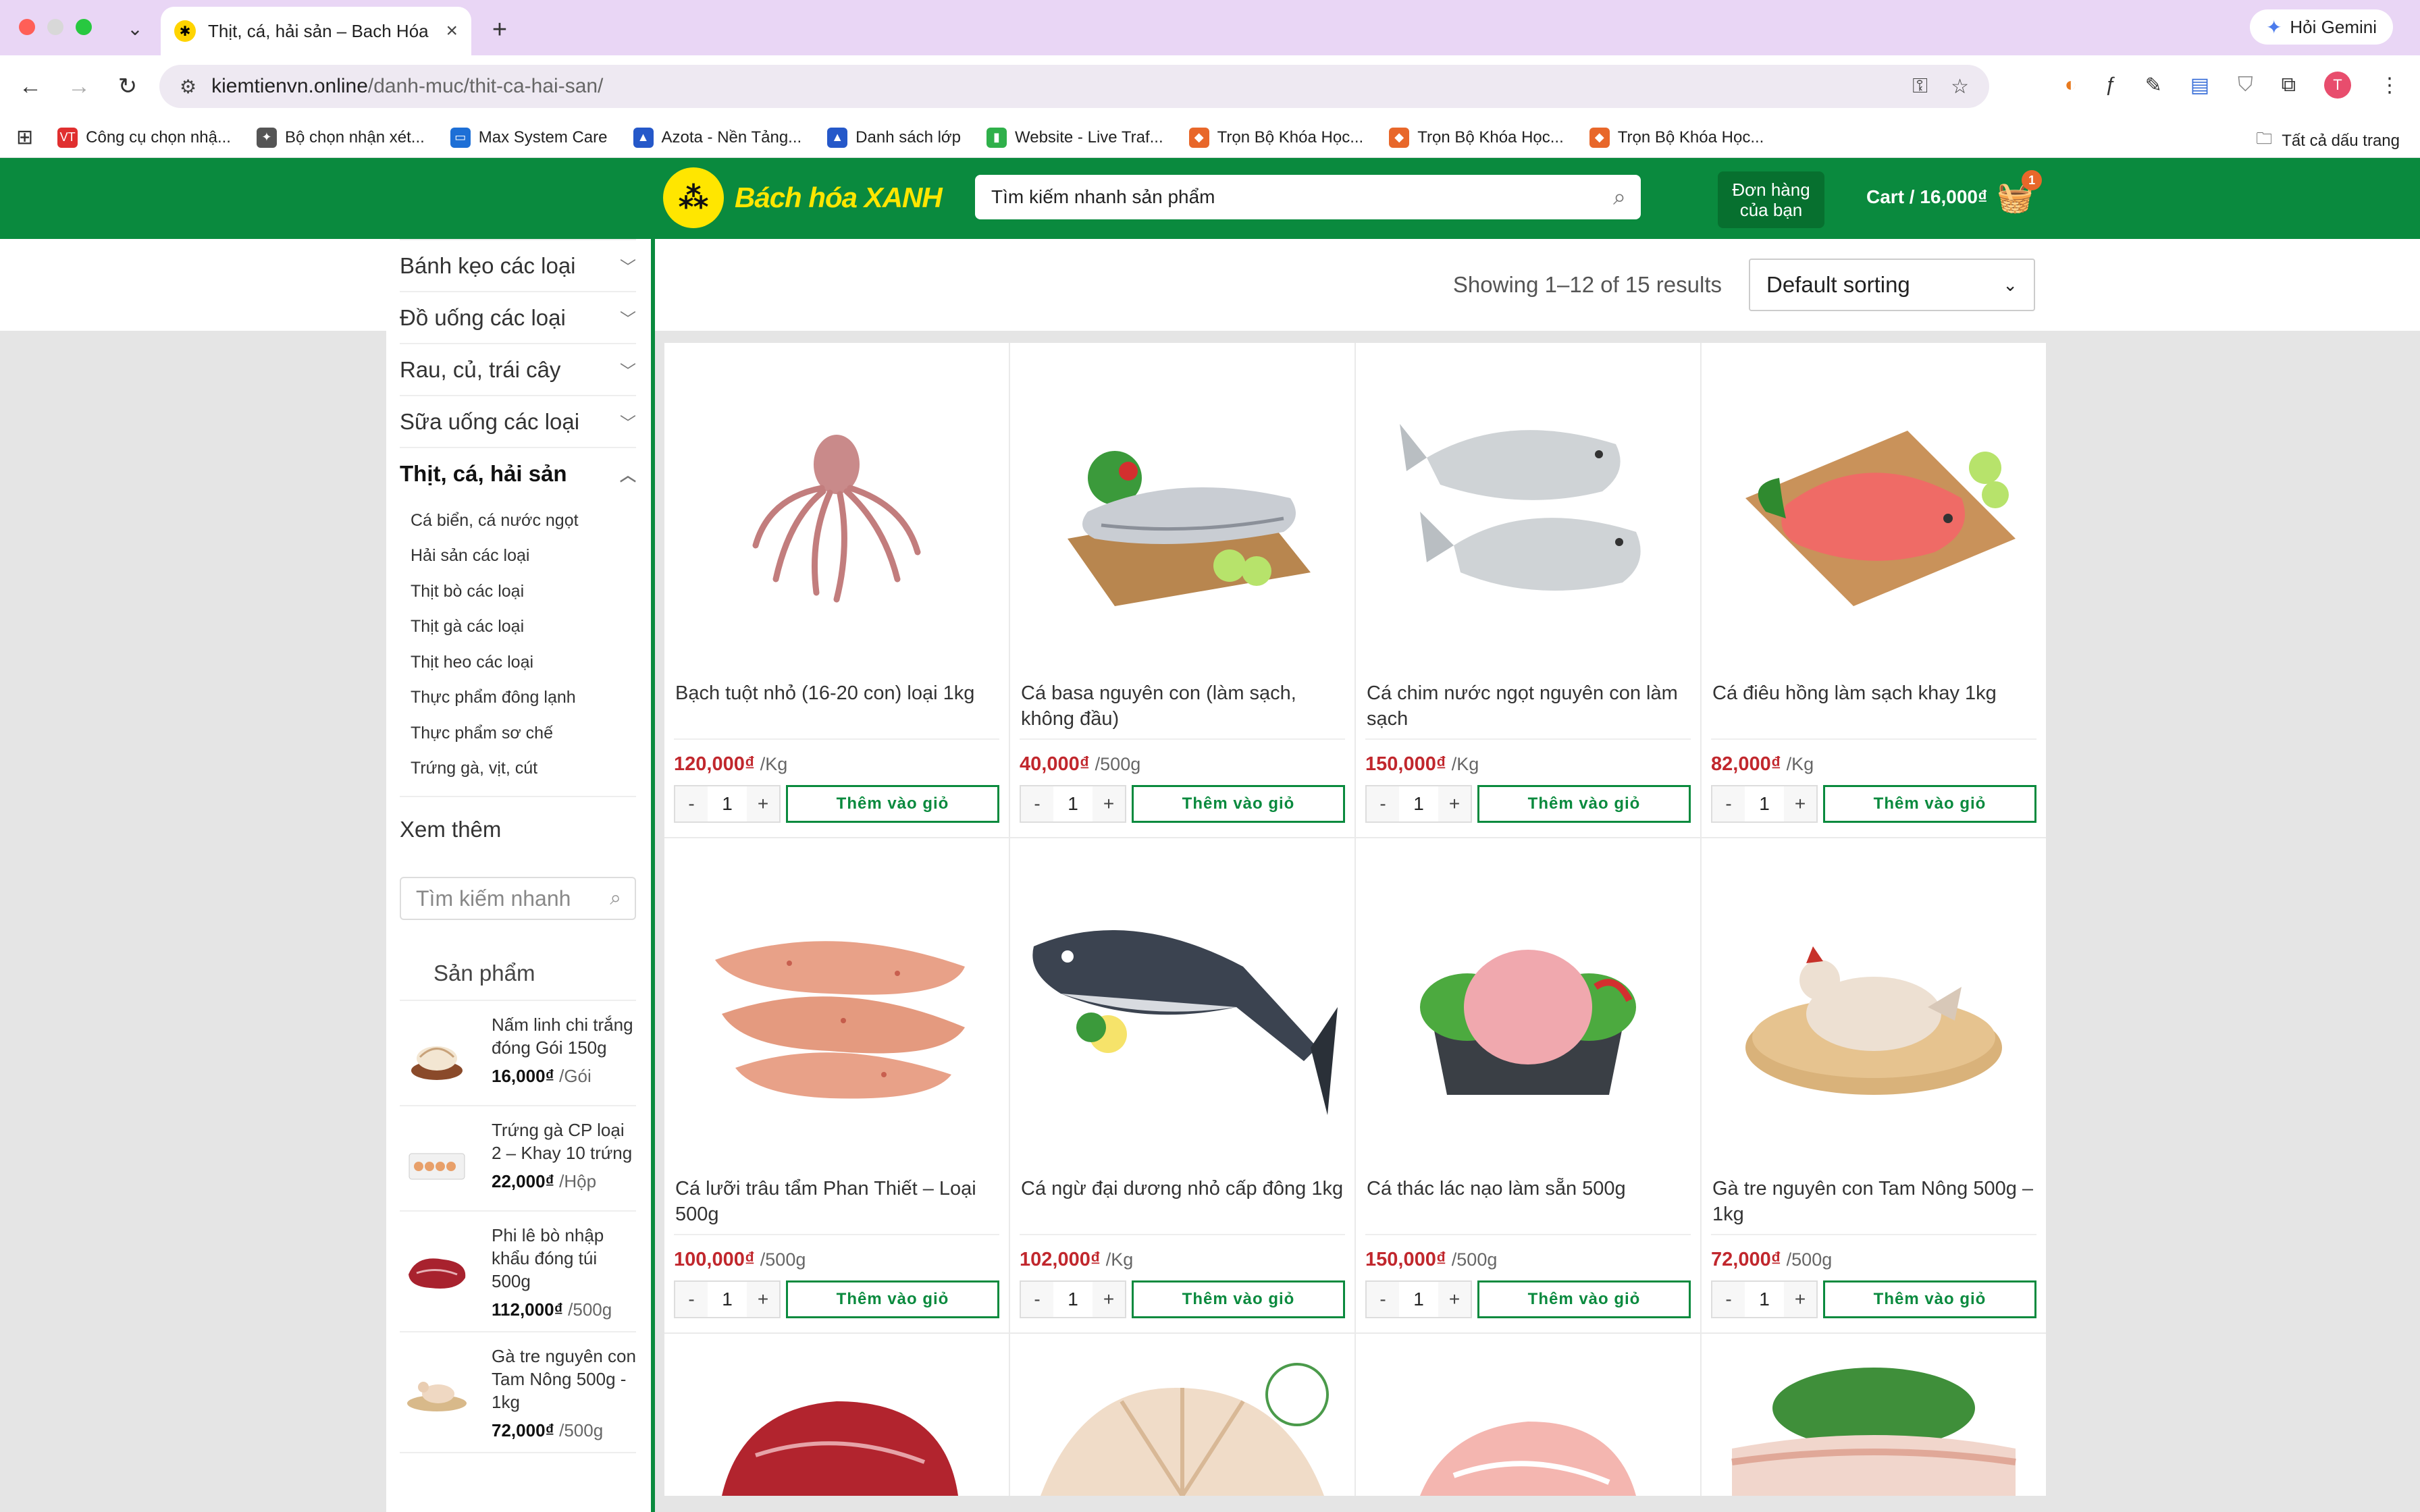  What do you see at coordinates (564, 1141) in the screenshot?
I see `sidebar-product-name: Trứng gà CP loại 2 – Khay 10 trứng` at bounding box center [564, 1141].